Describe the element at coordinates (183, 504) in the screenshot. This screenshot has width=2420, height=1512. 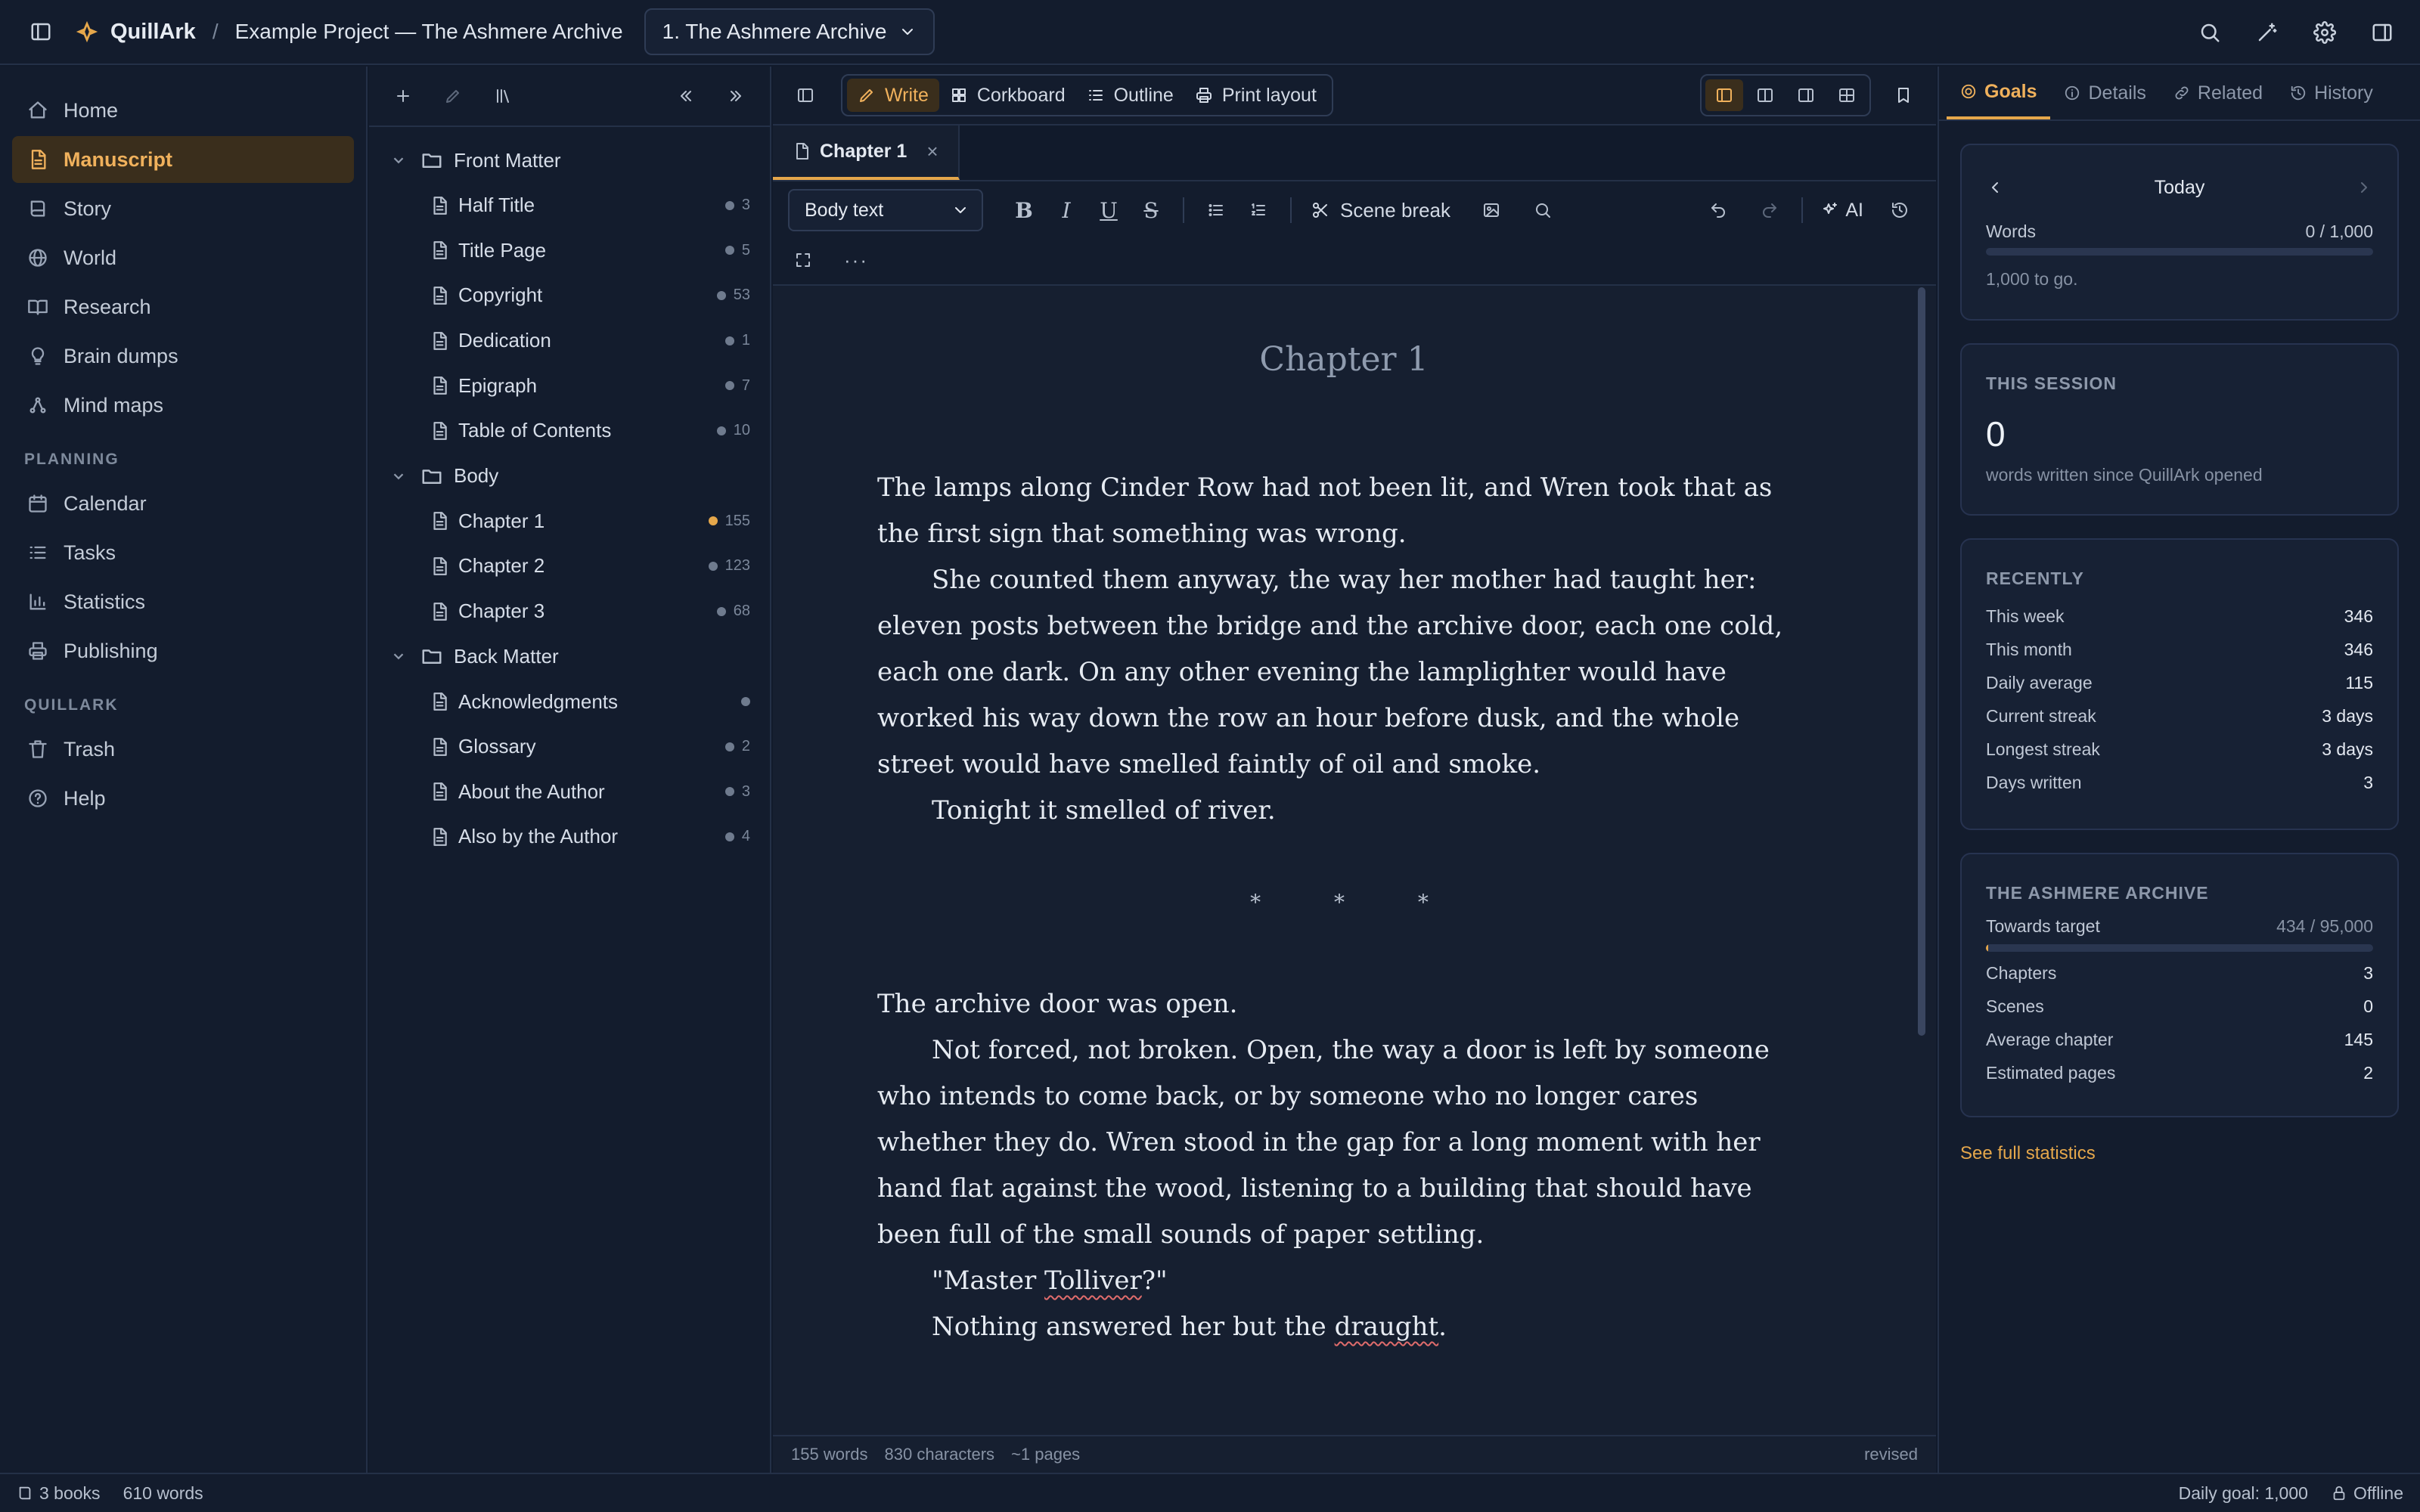
I see `nav-item-calendar: Calendar` at that location.